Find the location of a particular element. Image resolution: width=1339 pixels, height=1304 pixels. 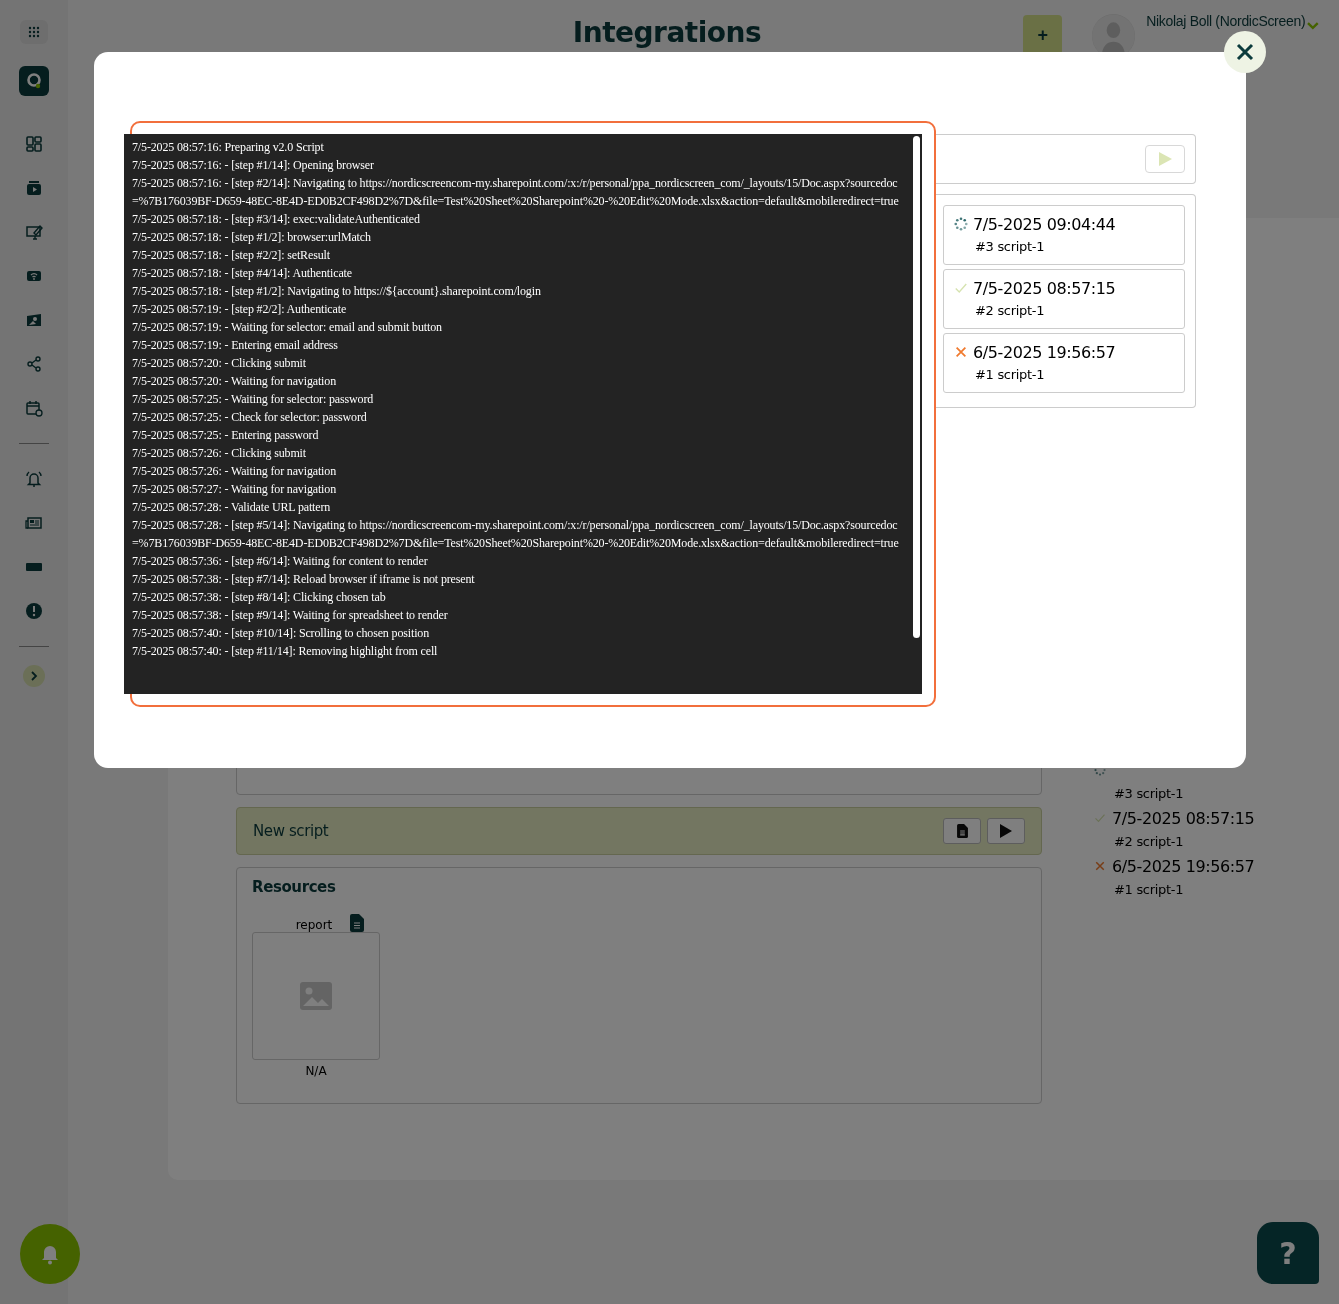

apps-icon is located at coordinates (34, 32).